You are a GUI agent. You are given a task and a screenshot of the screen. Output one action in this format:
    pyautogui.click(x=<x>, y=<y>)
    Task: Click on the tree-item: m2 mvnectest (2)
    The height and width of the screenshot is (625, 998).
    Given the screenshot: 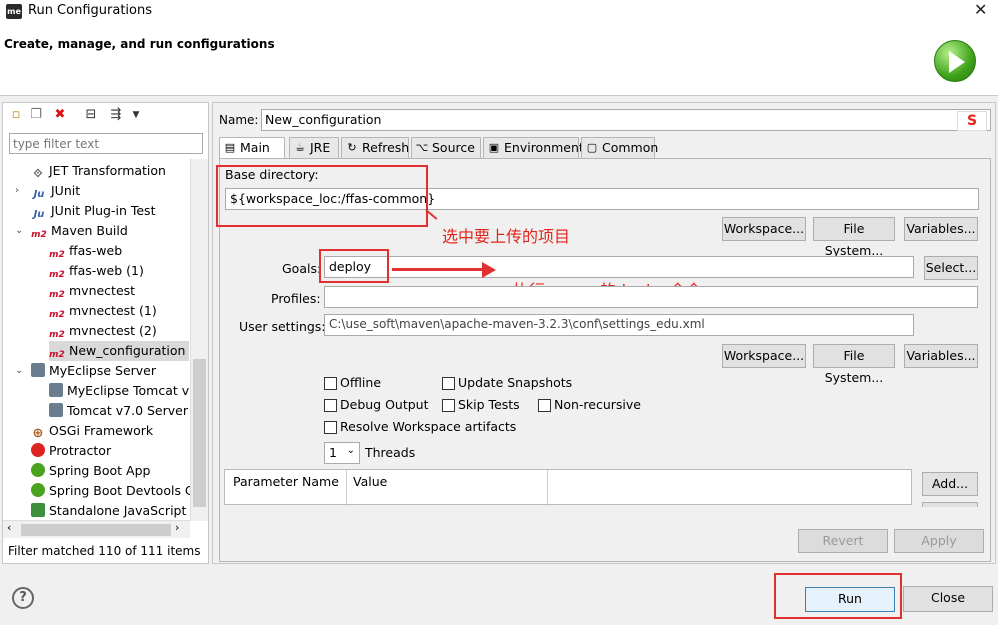 What is the action you would take?
    pyautogui.click(x=105, y=331)
    